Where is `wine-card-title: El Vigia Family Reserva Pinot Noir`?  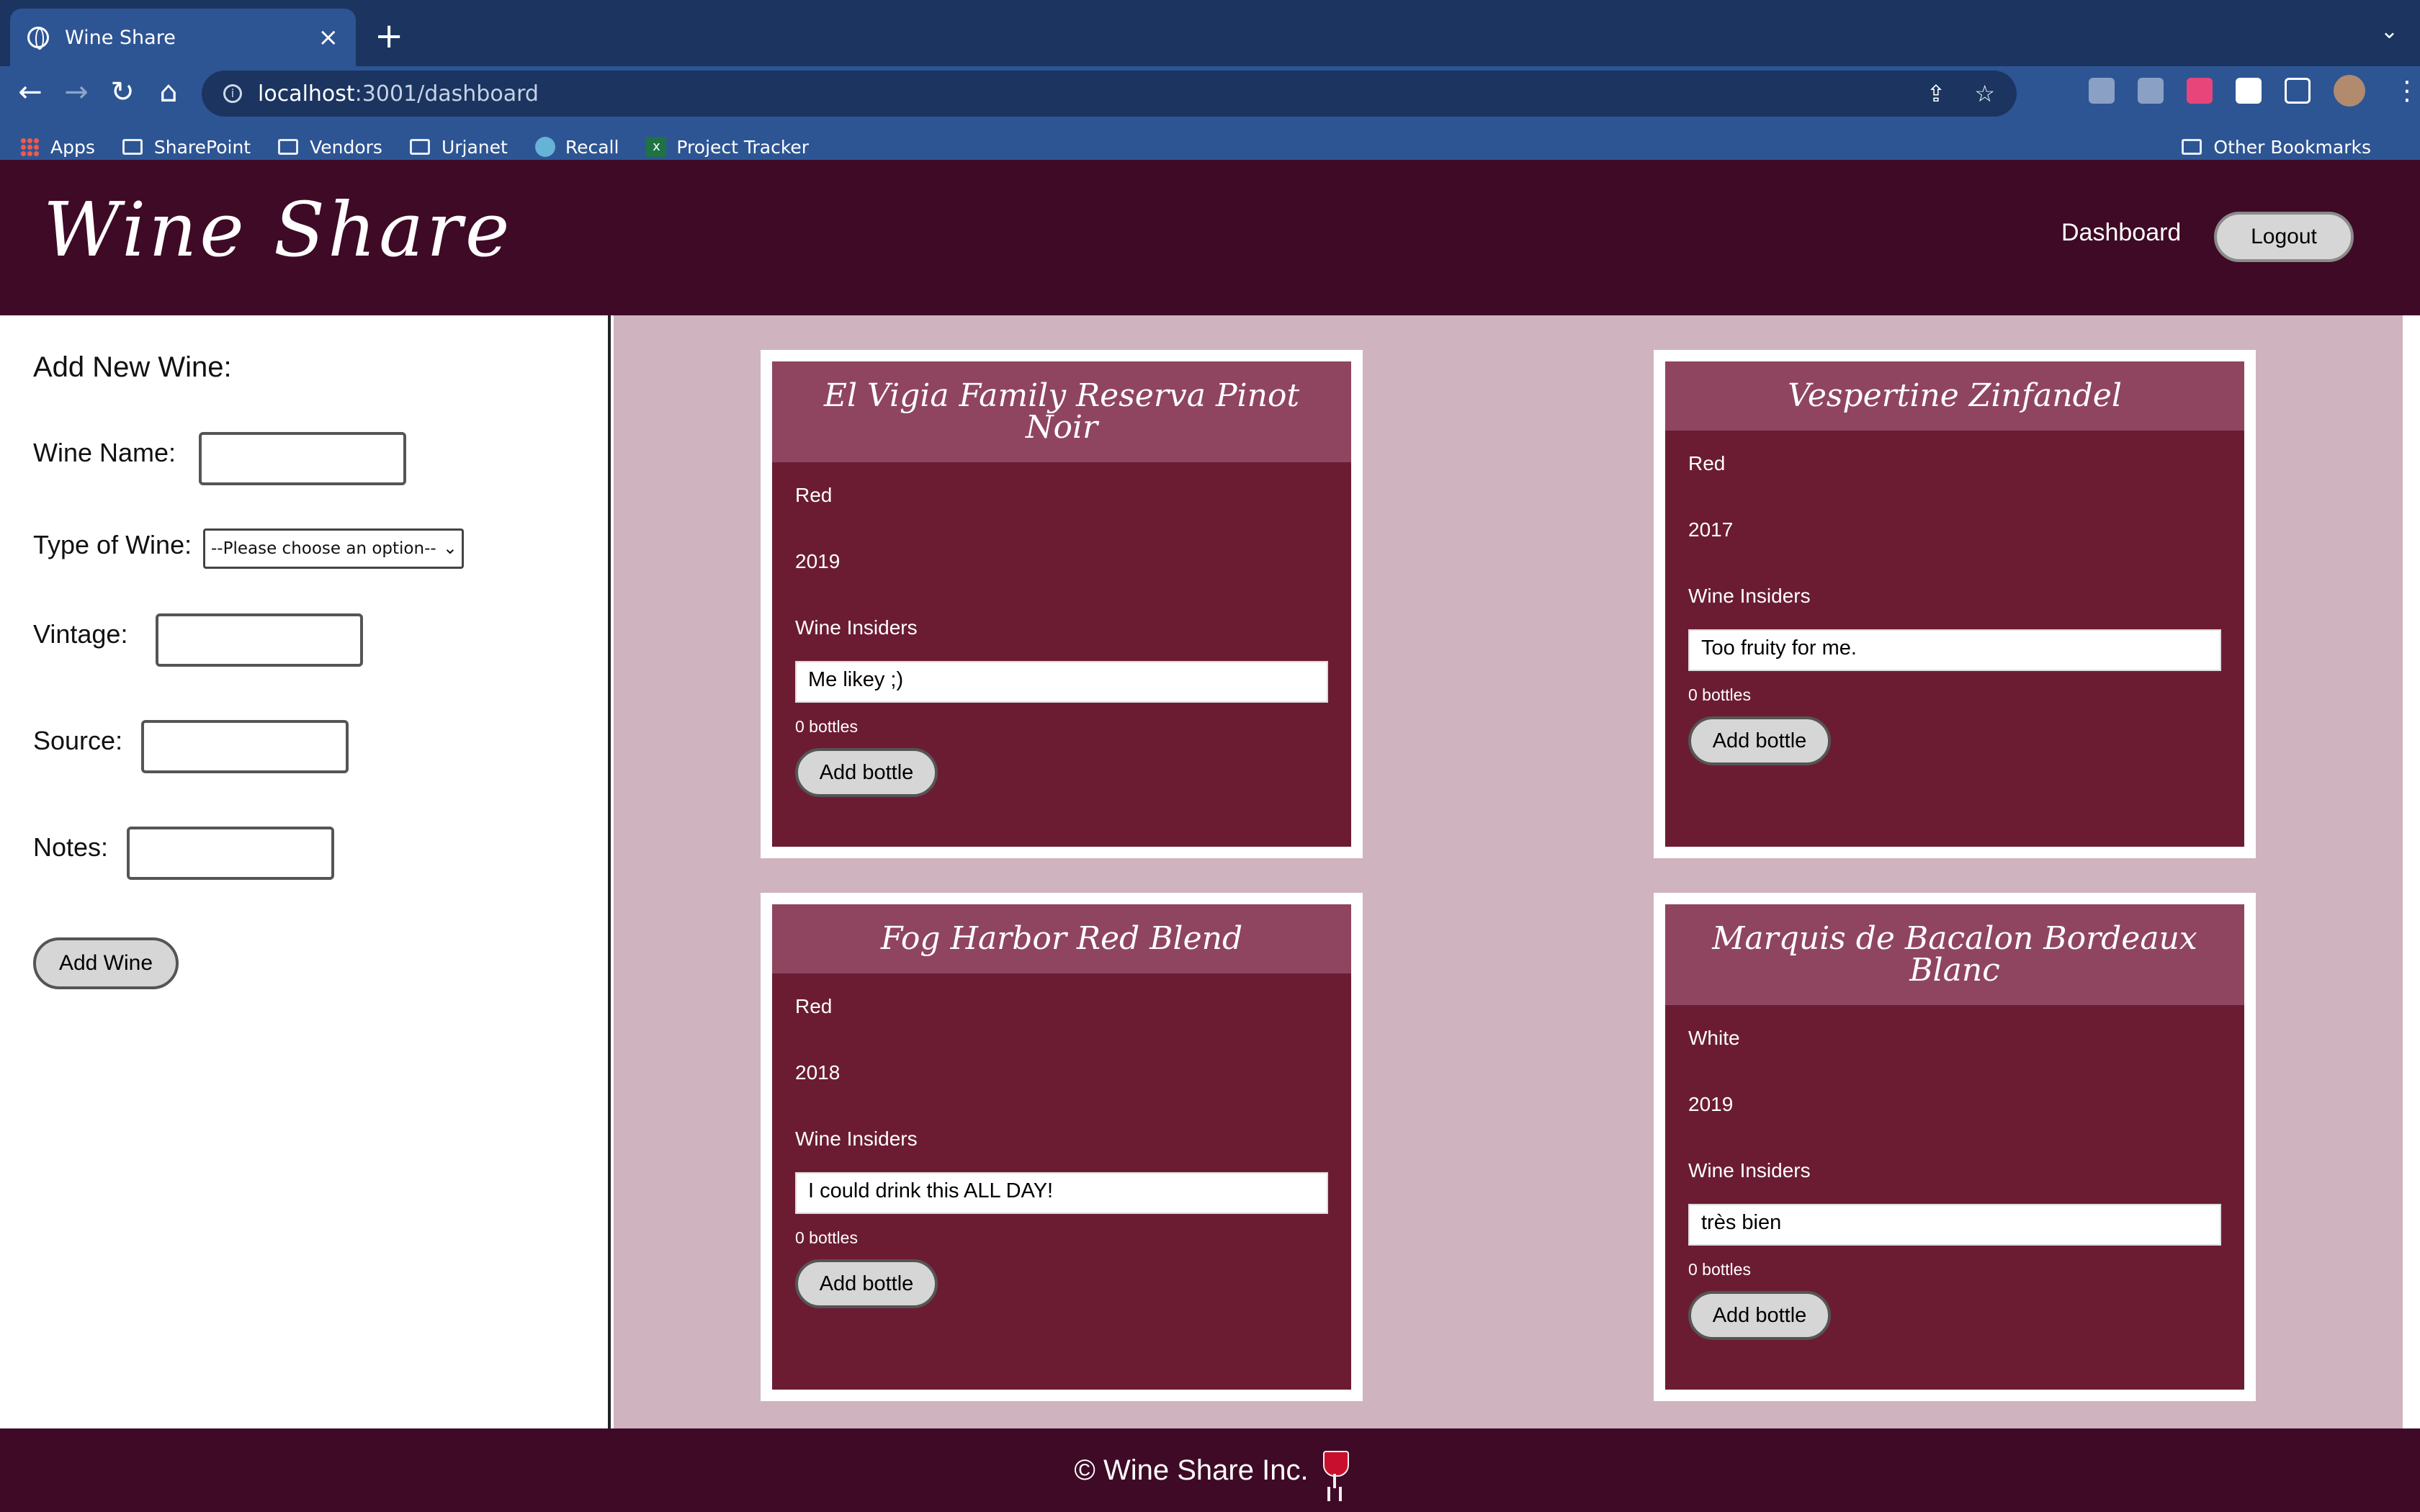 wine-card-title: El Vigia Family Reserva Pinot Noir is located at coordinates (1061, 411).